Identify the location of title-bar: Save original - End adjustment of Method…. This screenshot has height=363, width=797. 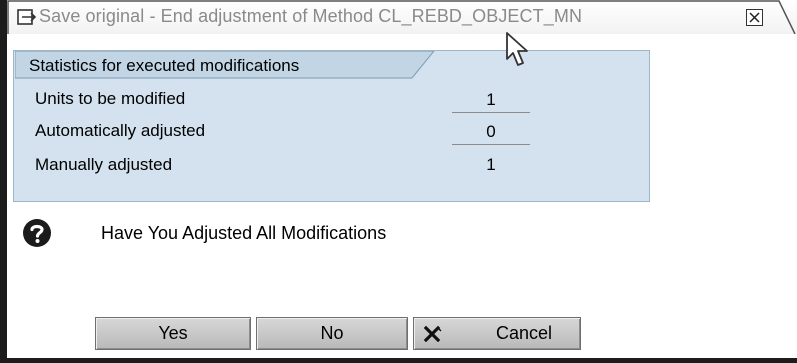
(402, 17).